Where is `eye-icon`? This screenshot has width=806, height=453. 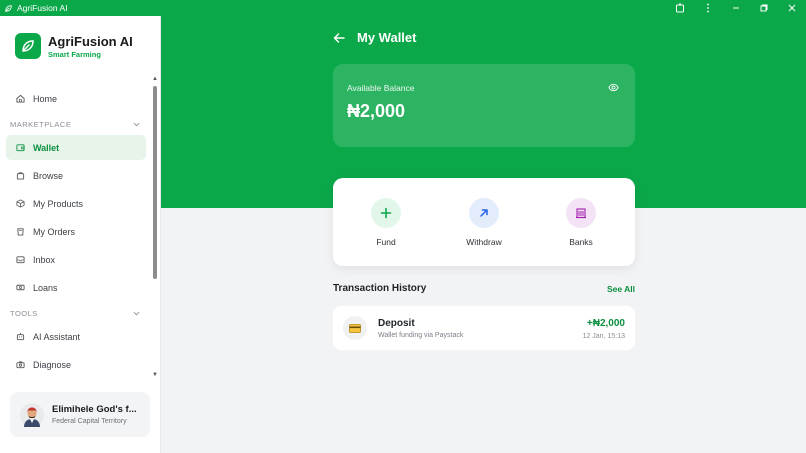
eye-icon is located at coordinates (613, 87).